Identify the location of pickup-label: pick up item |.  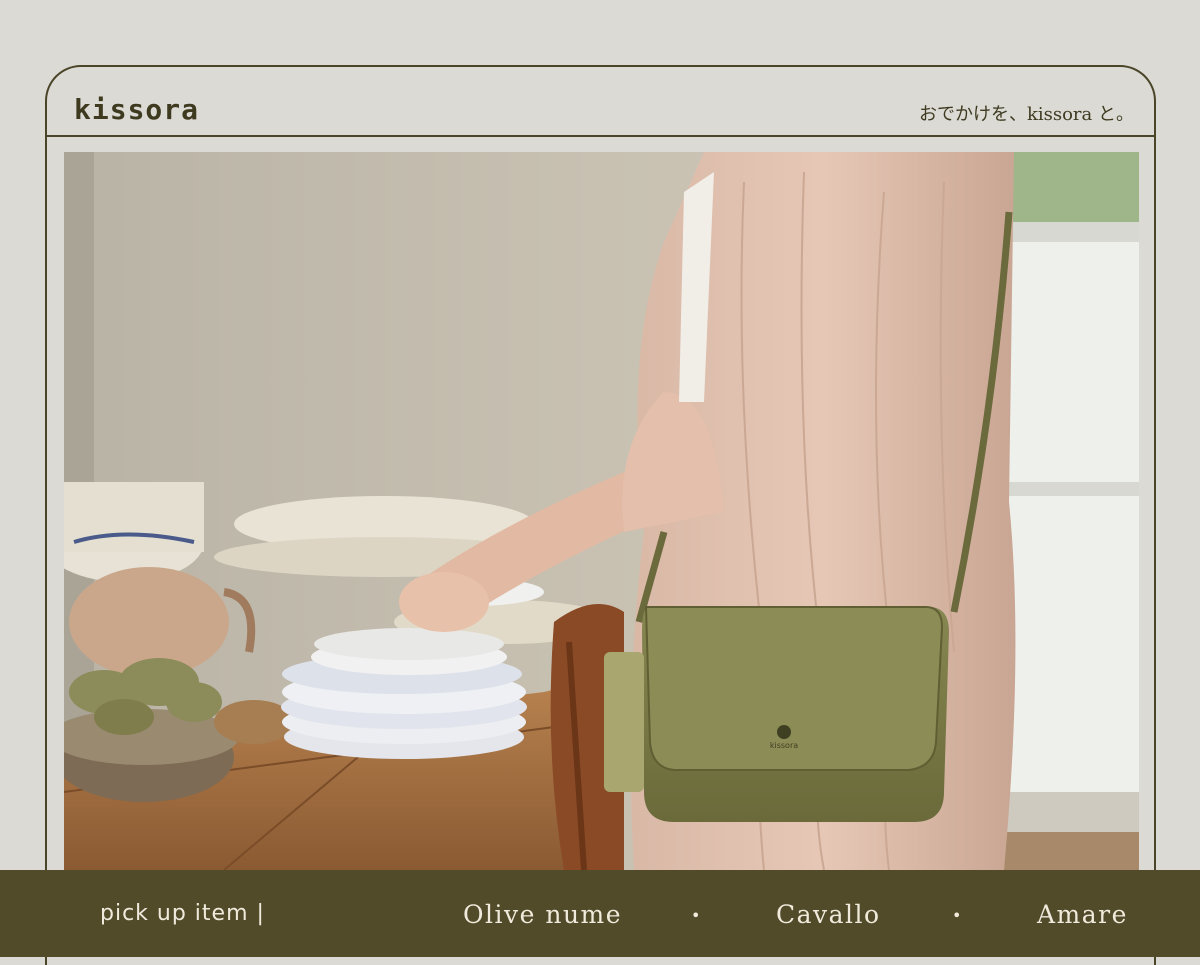
(182, 913).